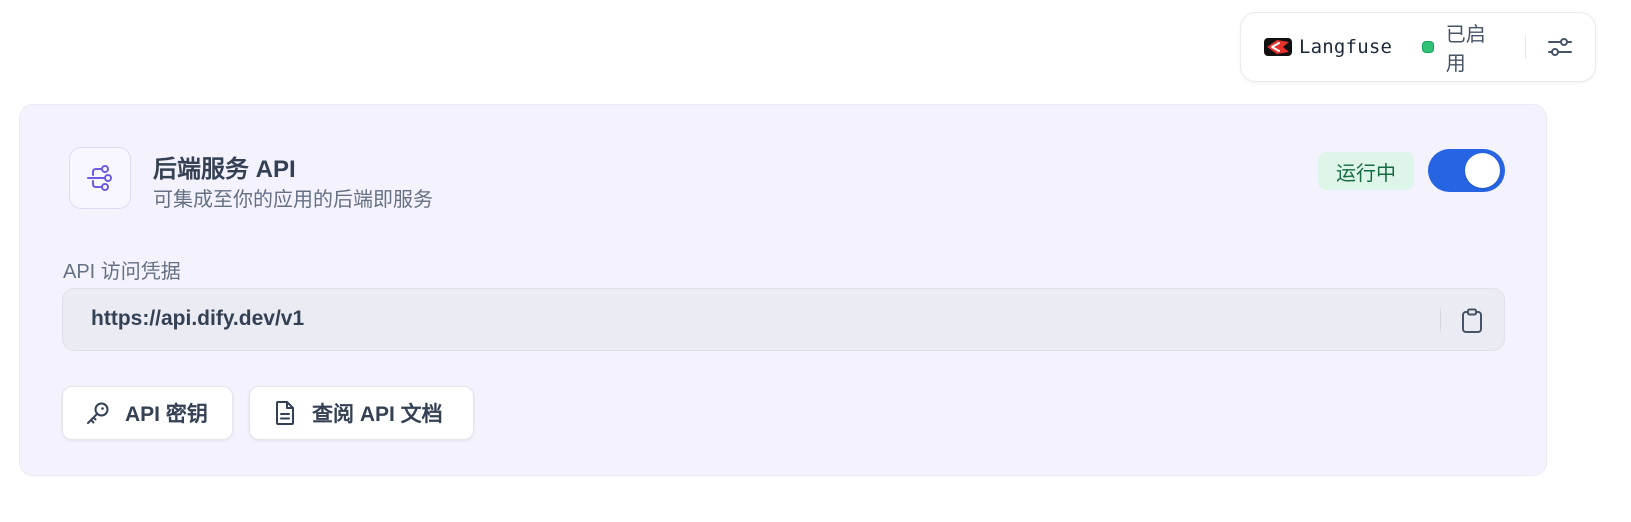  What do you see at coordinates (100, 178) in the screenshot?
I see `api-flow-icon` at bounding box center [100, 178].